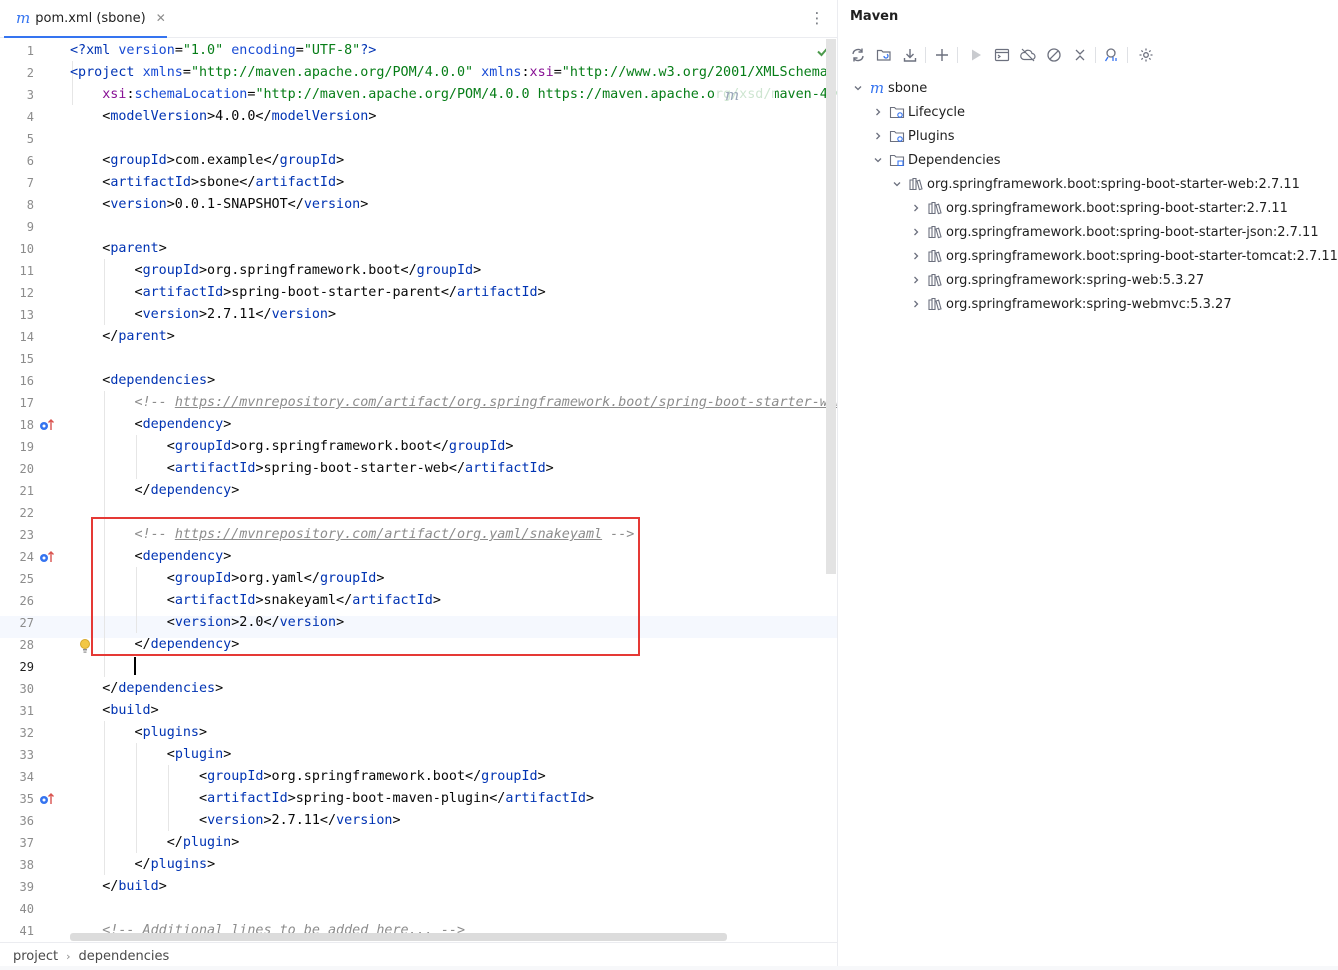 The width and height of the screenshot is (1338, 970). Describe the element at coordinates (118, 249) in the screenshot. I see `code-line: <parent>` at that location.